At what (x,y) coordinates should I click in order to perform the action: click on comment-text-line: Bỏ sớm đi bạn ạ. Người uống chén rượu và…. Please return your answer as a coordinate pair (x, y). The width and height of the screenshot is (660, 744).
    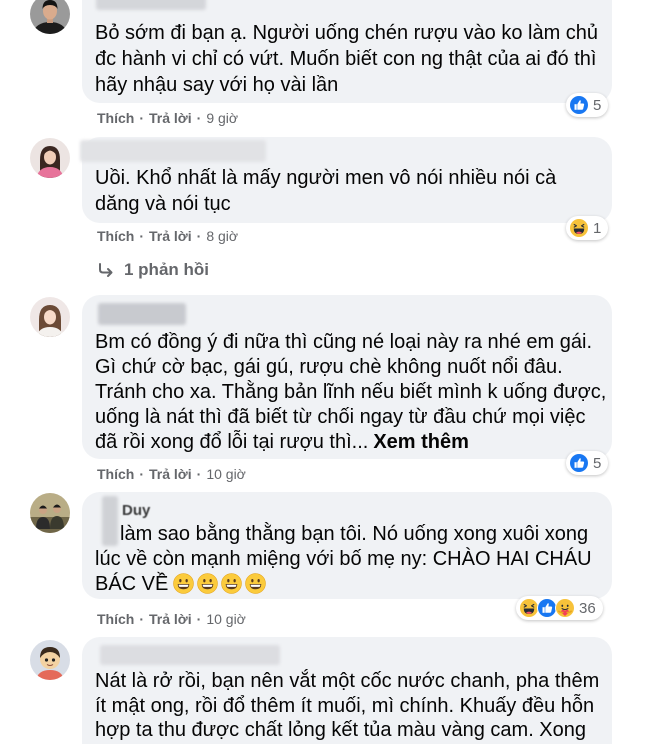
    Looking at the image, I should click on (347, 33).